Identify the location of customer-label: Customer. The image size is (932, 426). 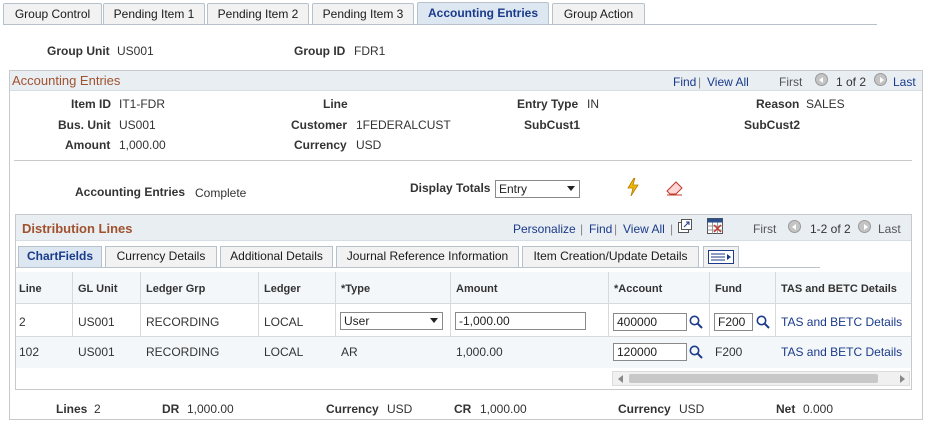
(319, 125).